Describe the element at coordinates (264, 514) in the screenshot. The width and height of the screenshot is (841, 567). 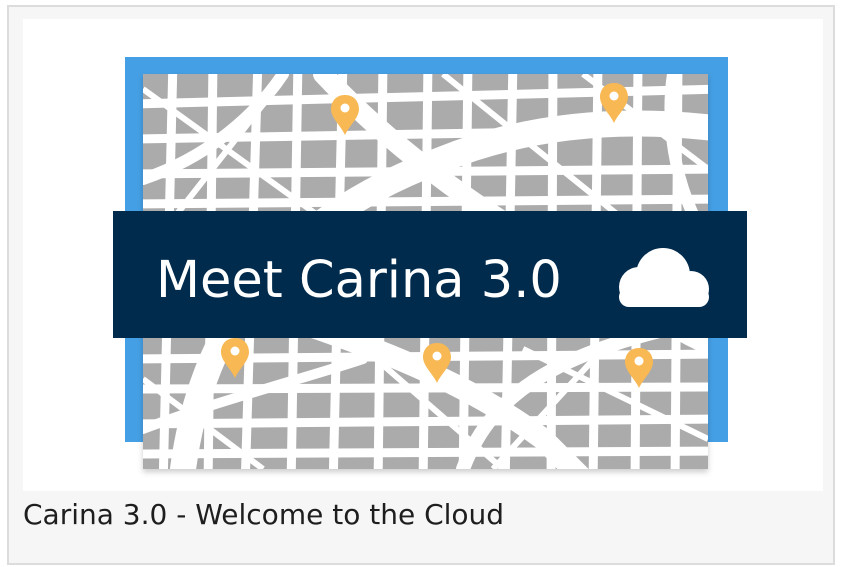
I see `image-caption: Carina 3.0 - Welcome to the Cloud` at that location.